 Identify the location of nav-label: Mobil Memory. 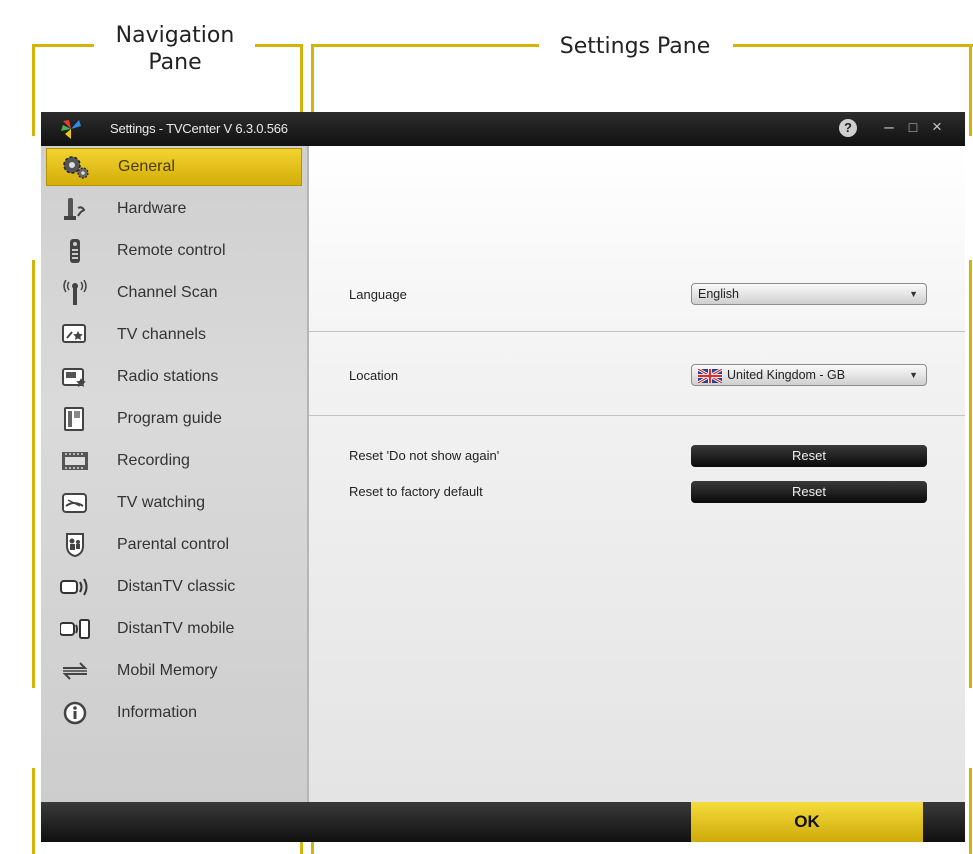
(167, 670).